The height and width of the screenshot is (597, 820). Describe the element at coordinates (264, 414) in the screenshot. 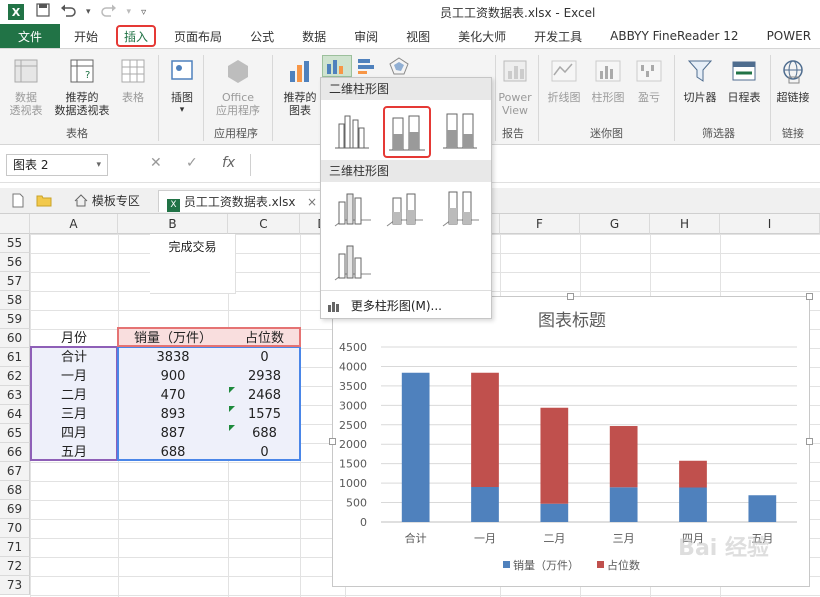

I see `table-cell: 1575` at that location.